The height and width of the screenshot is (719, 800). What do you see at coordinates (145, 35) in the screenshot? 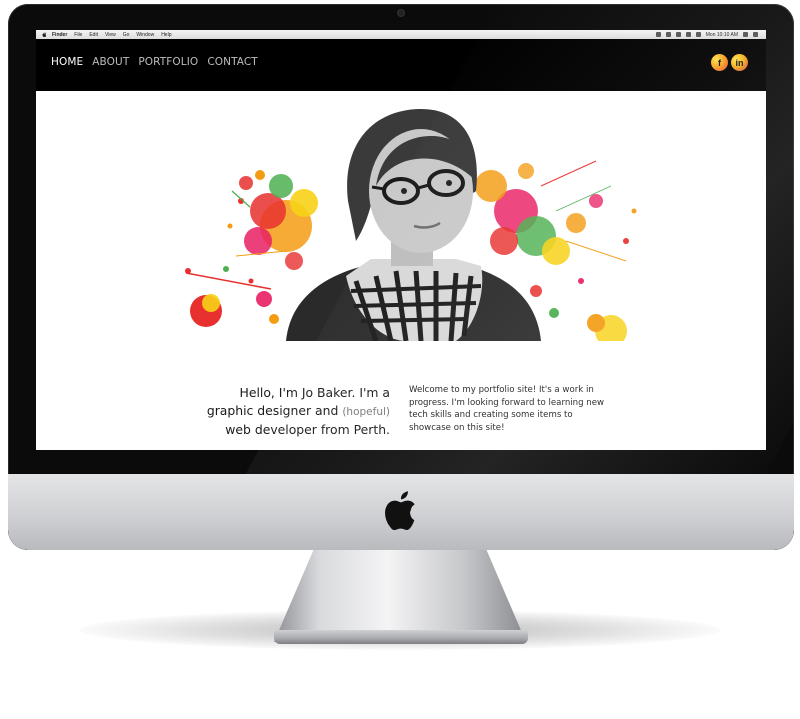
I see `menubar-item-window: Window` at bounding box center [145, 35].